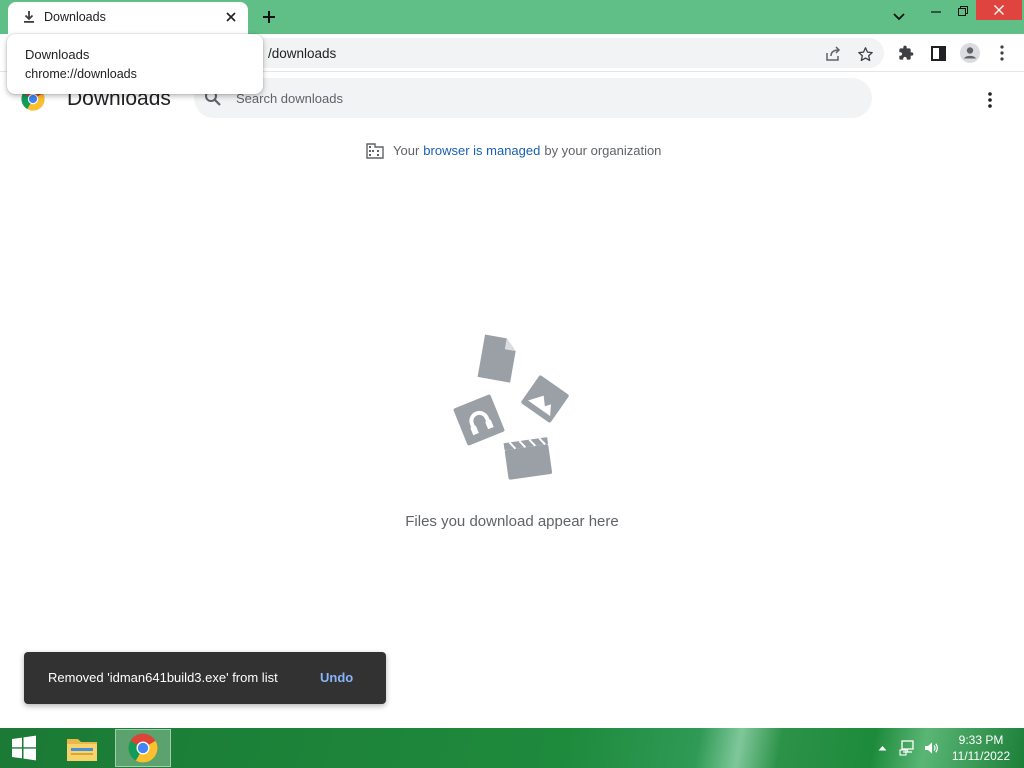 This screenshot has width=1024, height=768. Describe the element at coordinates (163, 677) in the screenshot. I see `toast-message: Removed 'idman641build3.exe' from list` at that location.